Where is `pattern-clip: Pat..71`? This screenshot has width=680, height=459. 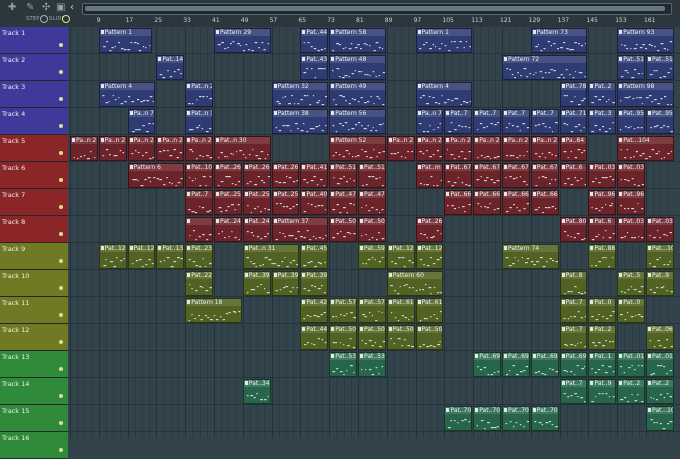
pattern-clip: Pat..71 is located at coordinates (573, 121).